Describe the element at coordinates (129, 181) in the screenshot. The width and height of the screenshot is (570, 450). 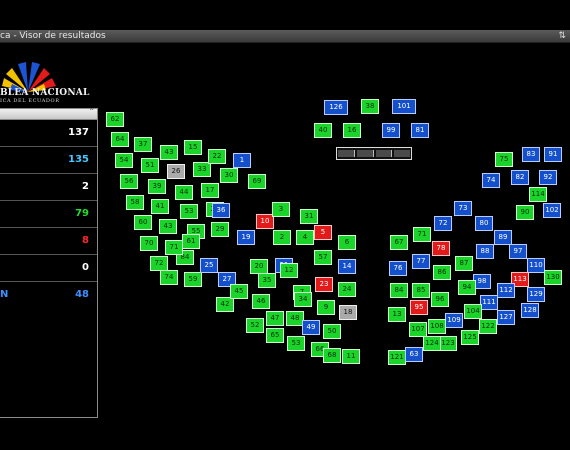
I see `seat-56: 56` at that location.